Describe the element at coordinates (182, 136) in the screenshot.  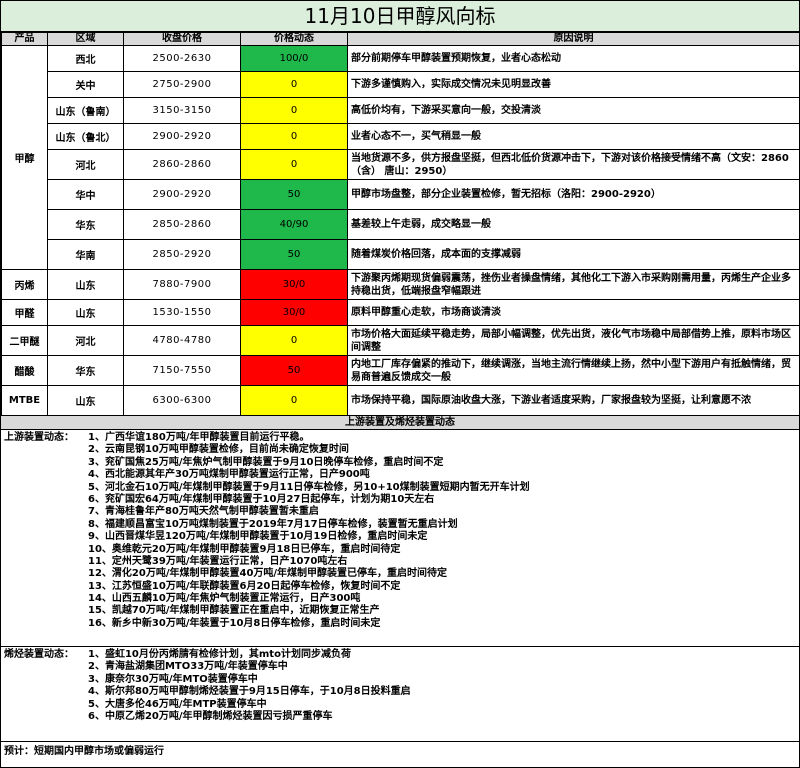
I see `price-cell: 2900-2920` at that location.